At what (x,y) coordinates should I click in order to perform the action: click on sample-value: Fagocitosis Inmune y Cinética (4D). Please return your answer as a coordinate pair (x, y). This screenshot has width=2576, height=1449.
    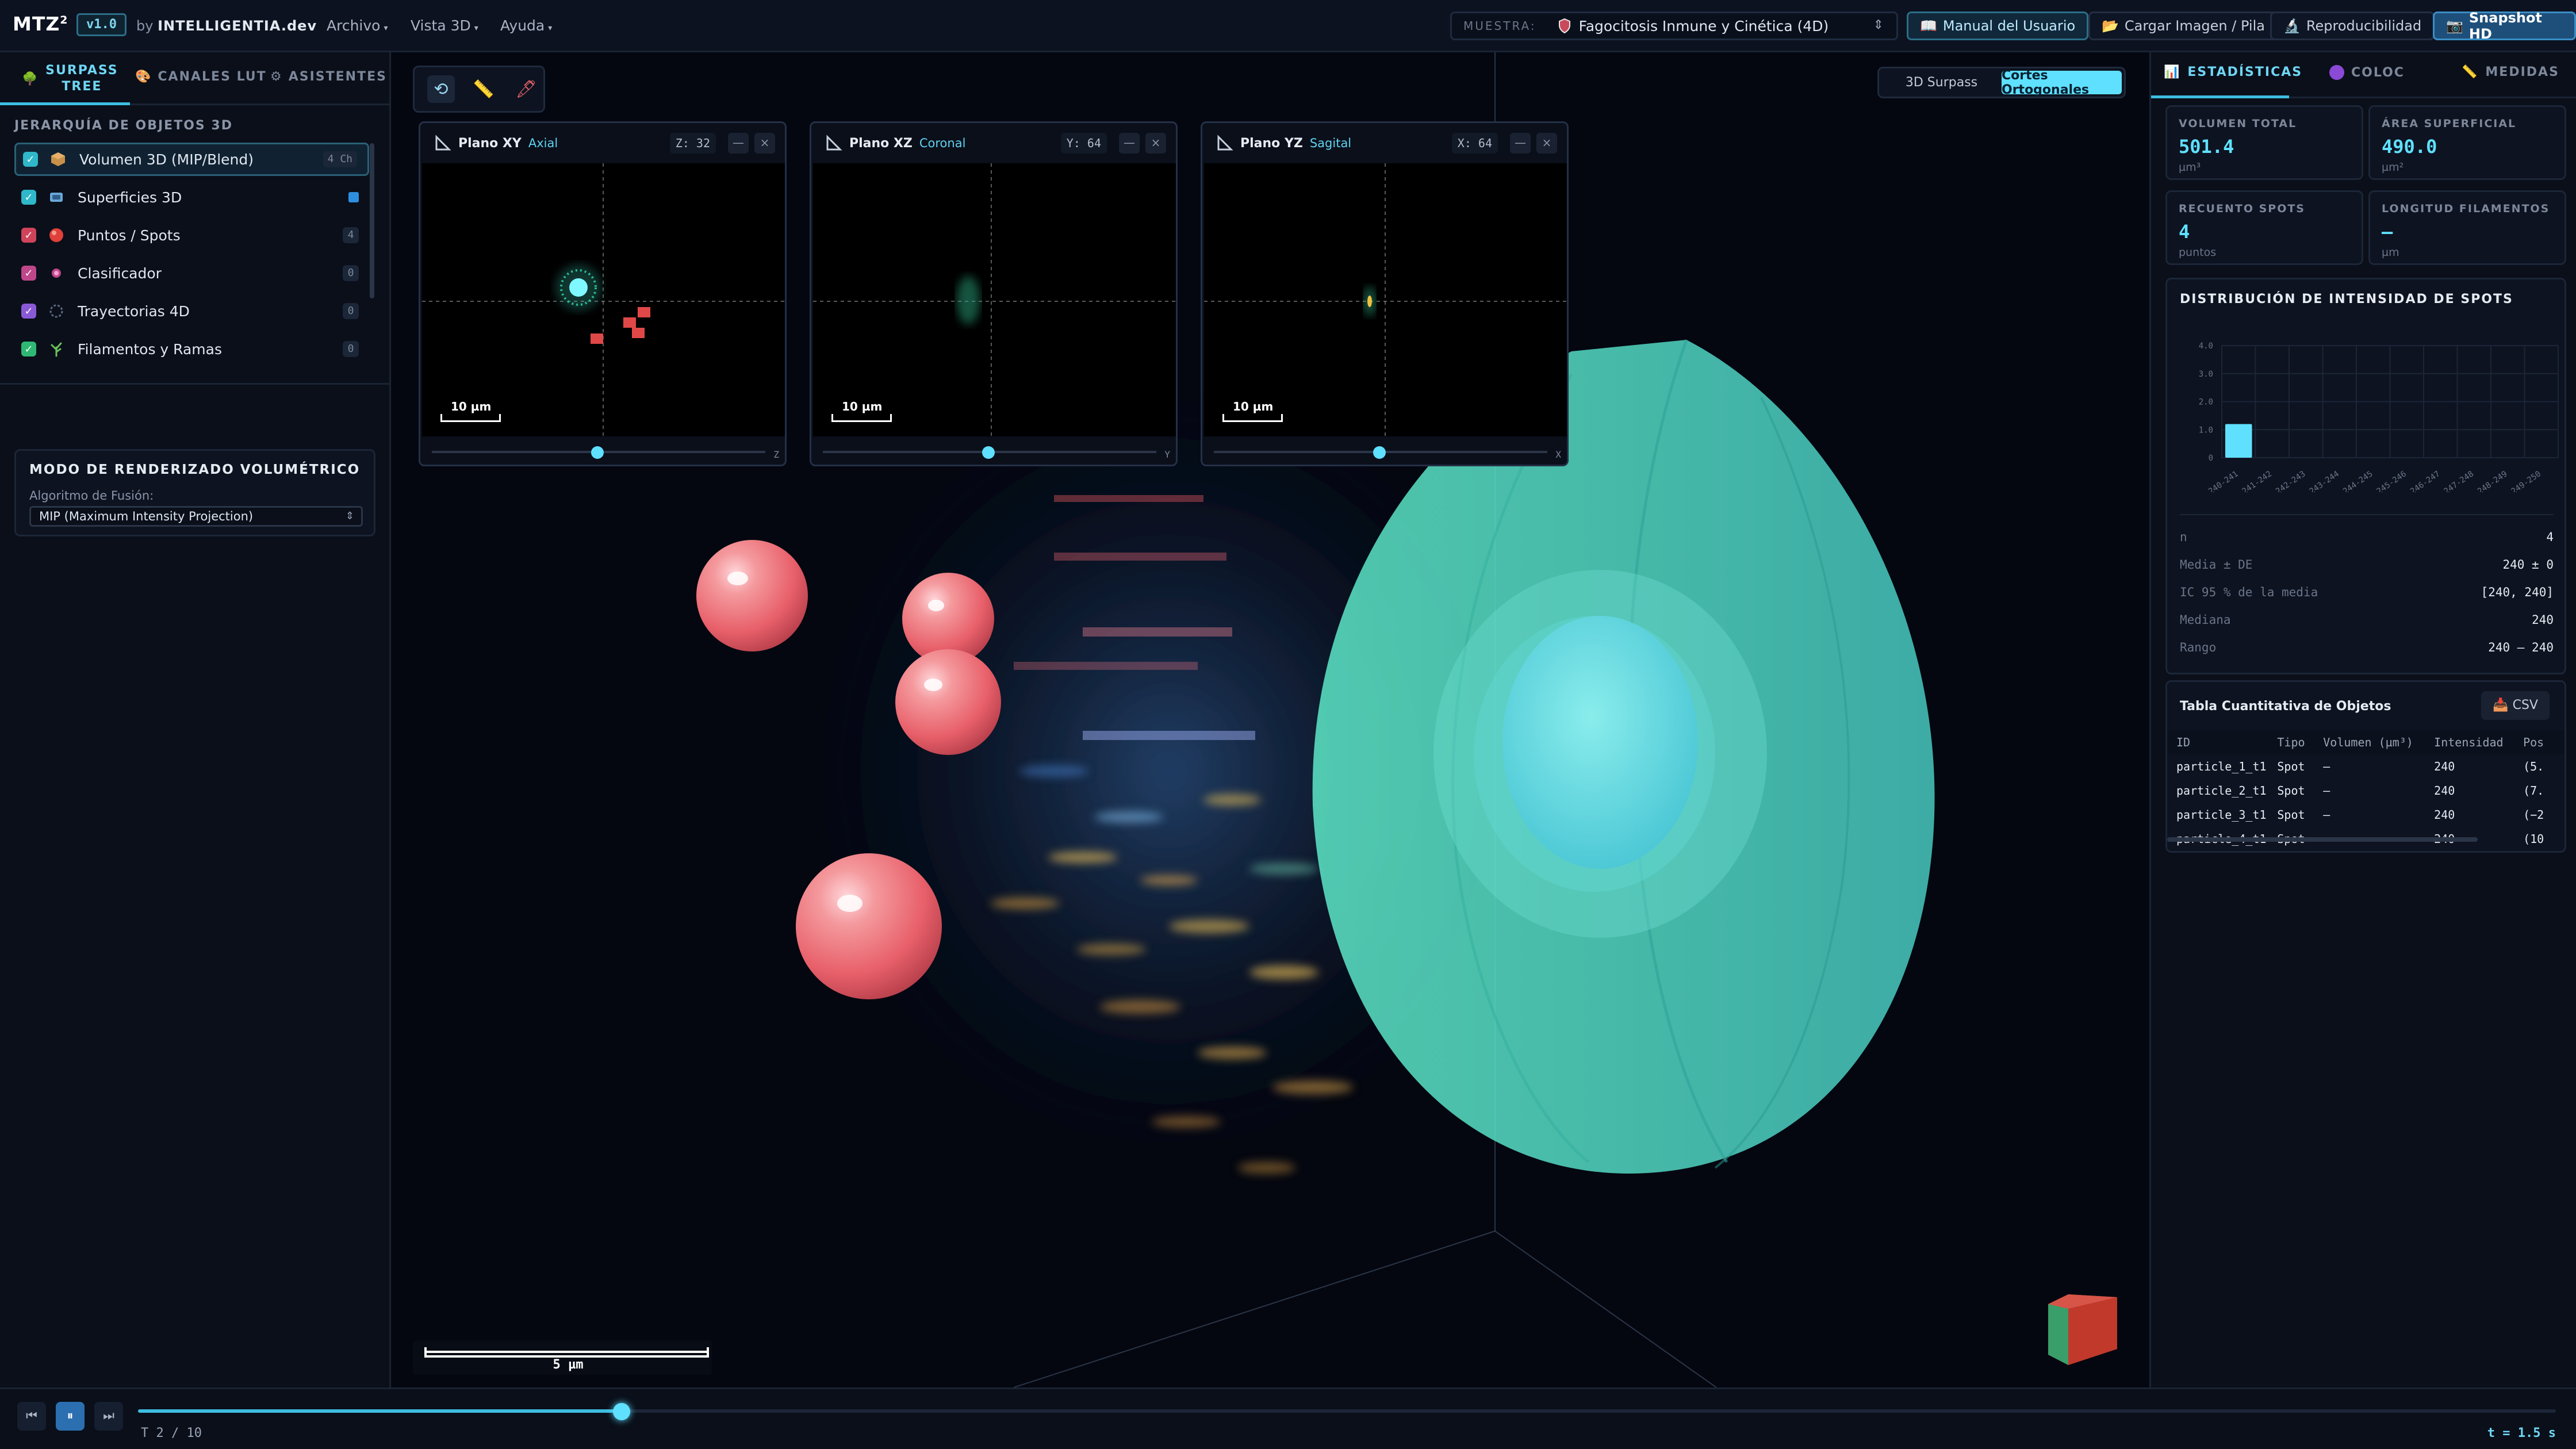
    Looking at the image, I should click on (1703, 25).